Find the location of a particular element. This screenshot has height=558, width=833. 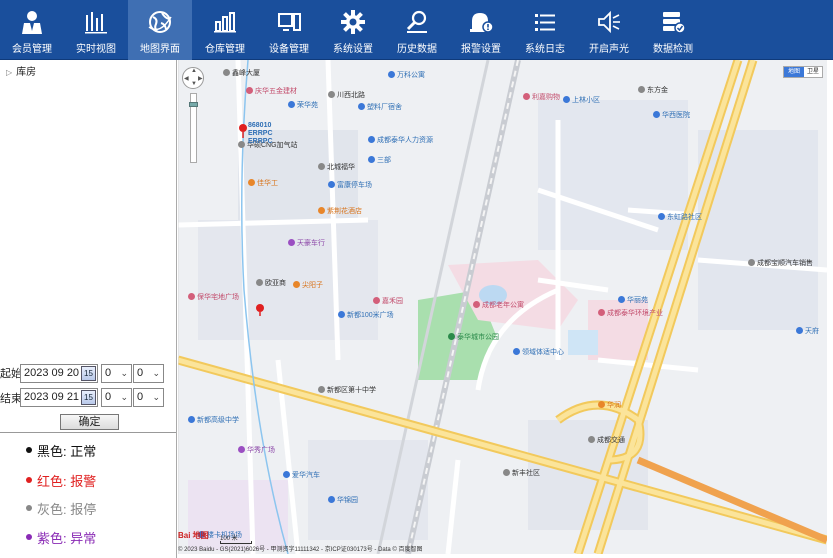

nav-item-history: 历史数据 is located at coordinates (417, 30).